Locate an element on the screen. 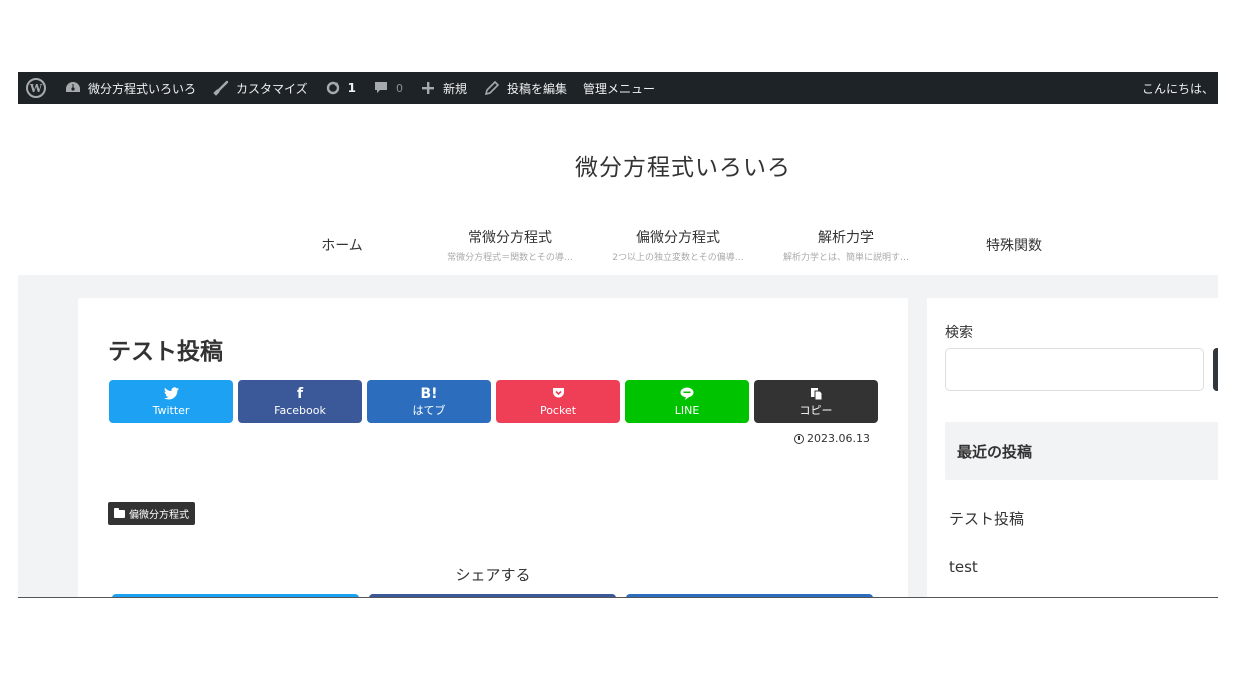 The width and height of the screenshot is (1242, 684). admin-menu-label: 管理メニュー is located at coordinates (619, 88).